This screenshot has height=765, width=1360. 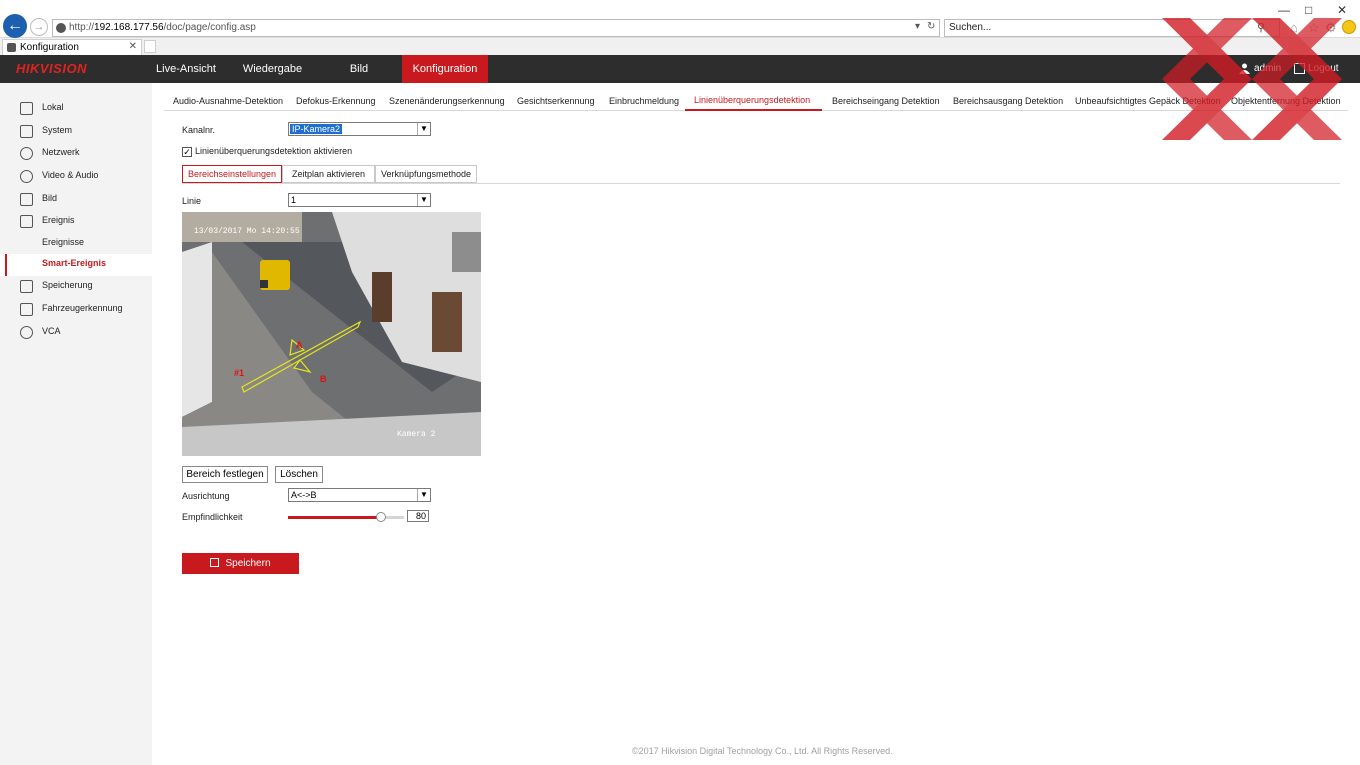 What do you see at coordinates (53, 107) in the screenshot?
I see `sidebar-item-label: Lokal` at bounding box center [53, 107].